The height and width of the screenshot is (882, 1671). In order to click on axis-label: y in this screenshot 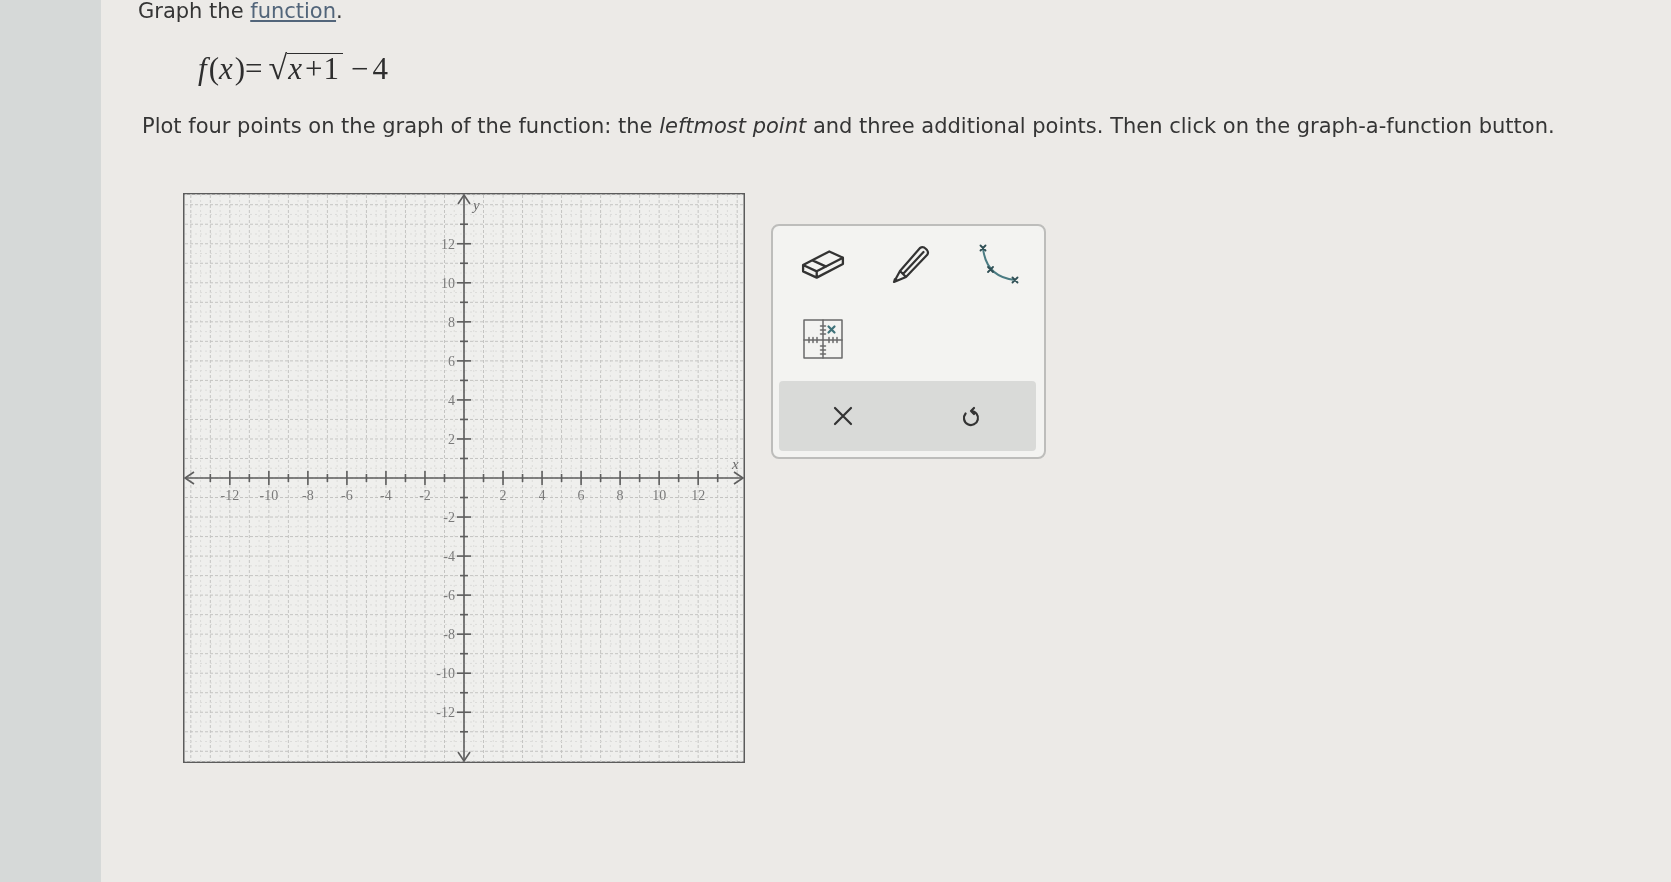, I will do `click(476, 205)`.